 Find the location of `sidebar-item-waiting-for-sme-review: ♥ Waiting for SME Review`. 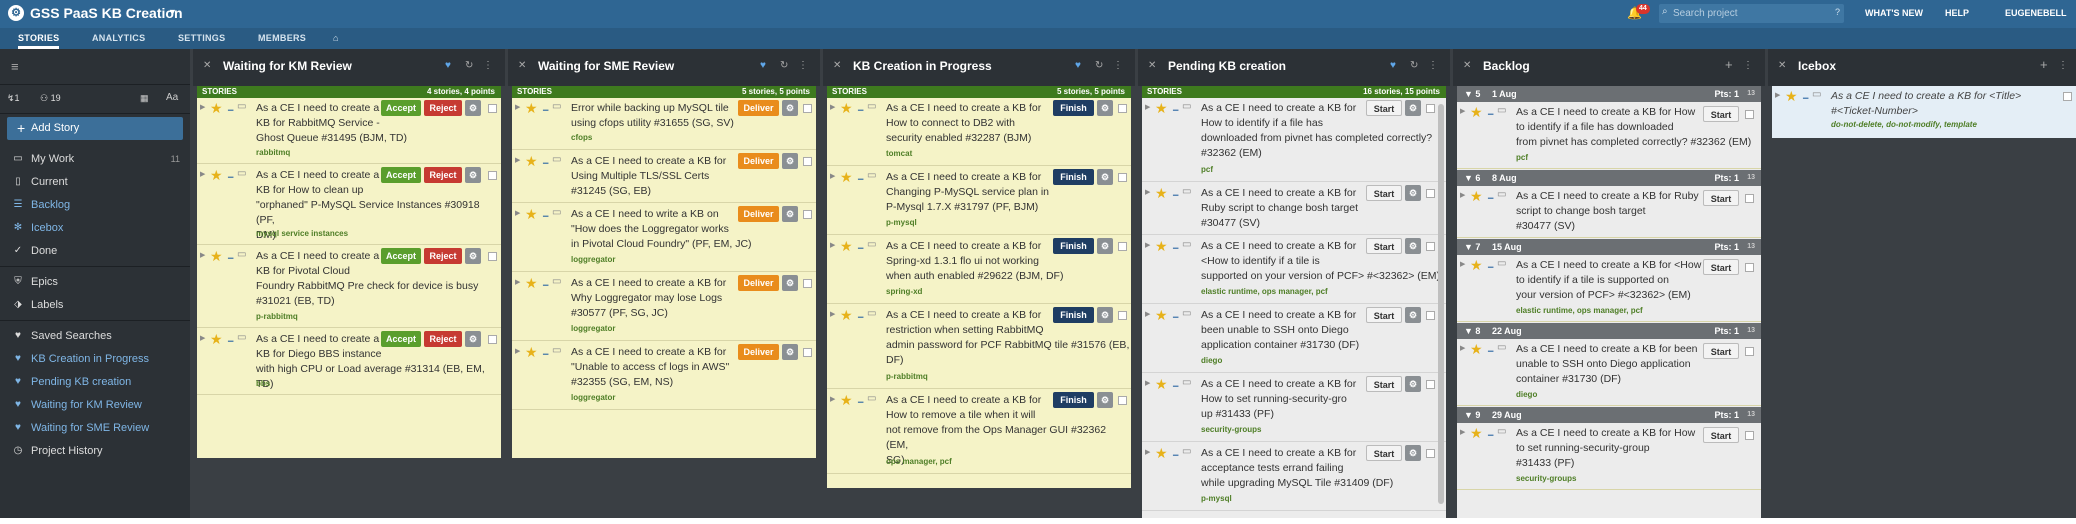

sidebar-item-waiting-for-sme-review: ♥ Waiting for SME Review is located at coordinates (95, 428).